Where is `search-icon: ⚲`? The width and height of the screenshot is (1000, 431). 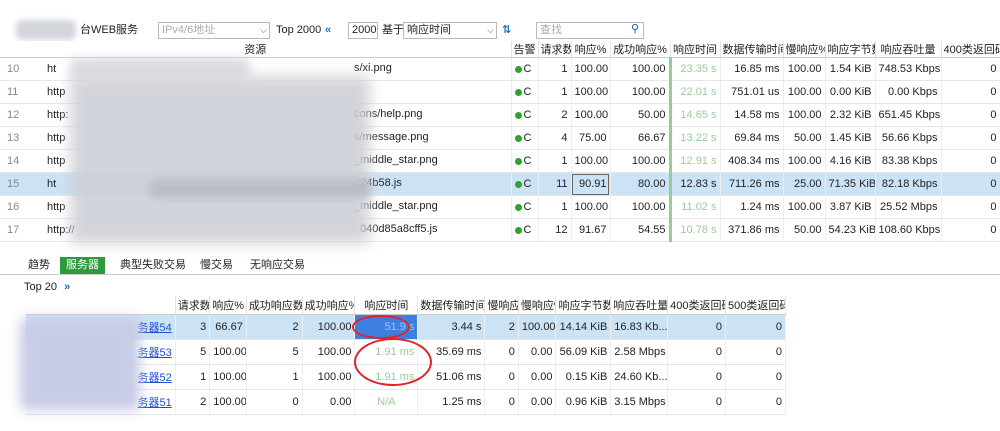 search-icon: ⚲ is located at coordinates (635, 29).